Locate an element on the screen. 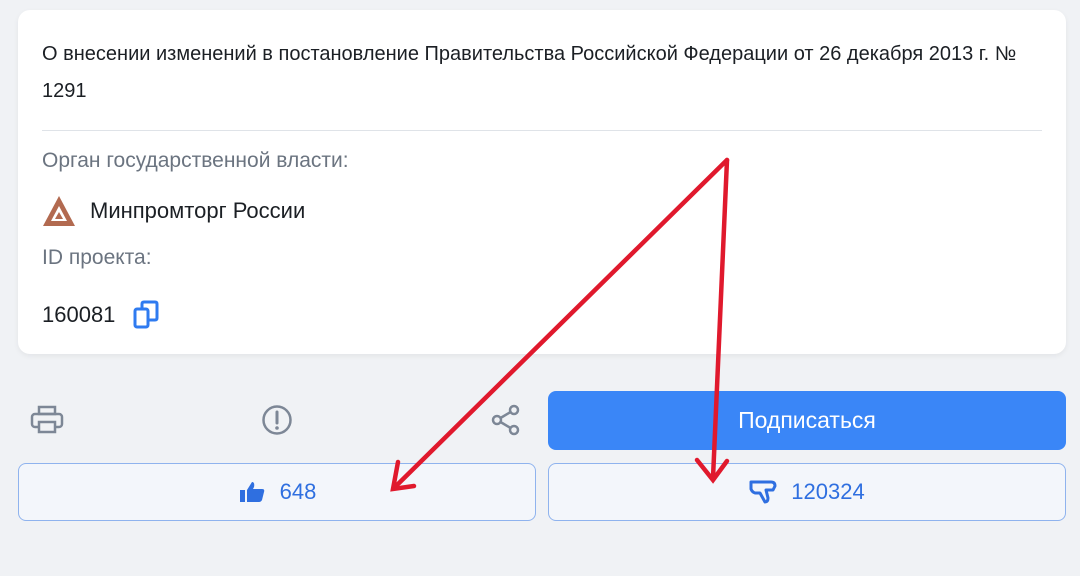  subscribe-button: Подписаться is located at coordinates (807, 420).